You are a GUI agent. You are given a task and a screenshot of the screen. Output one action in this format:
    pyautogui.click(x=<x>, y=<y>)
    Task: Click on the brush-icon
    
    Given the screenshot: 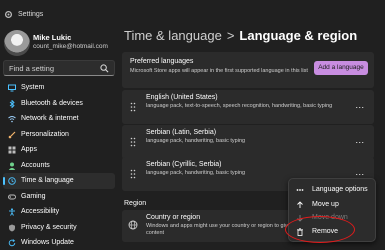 What is the action you would take?
    pyautogui.click(x=12, y=134)
    